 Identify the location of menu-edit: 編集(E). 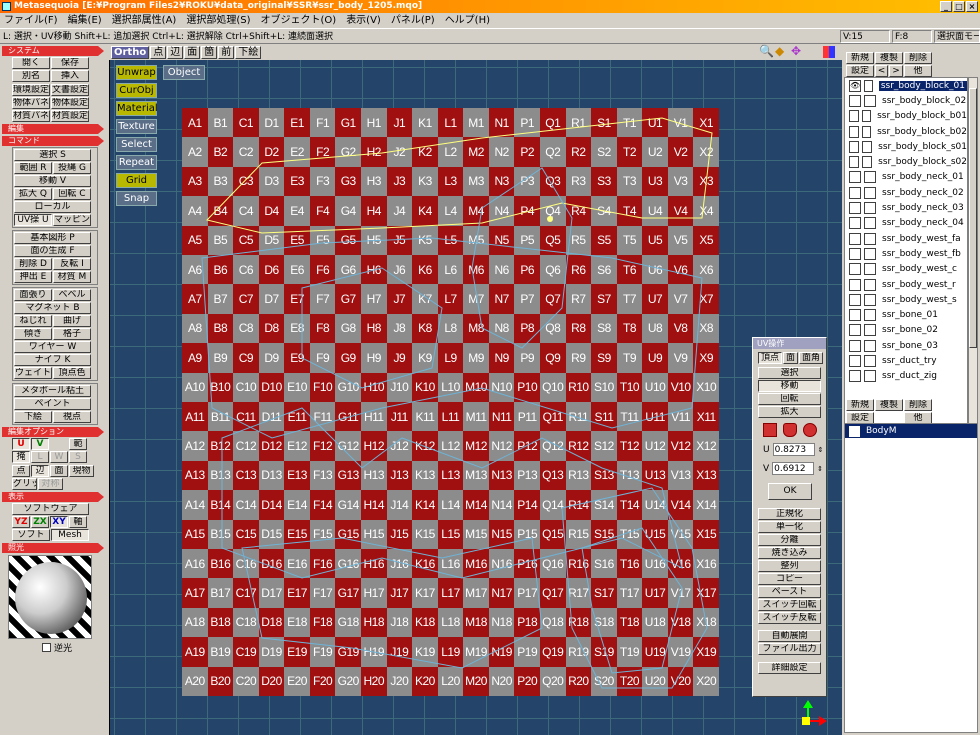
(85, 20).